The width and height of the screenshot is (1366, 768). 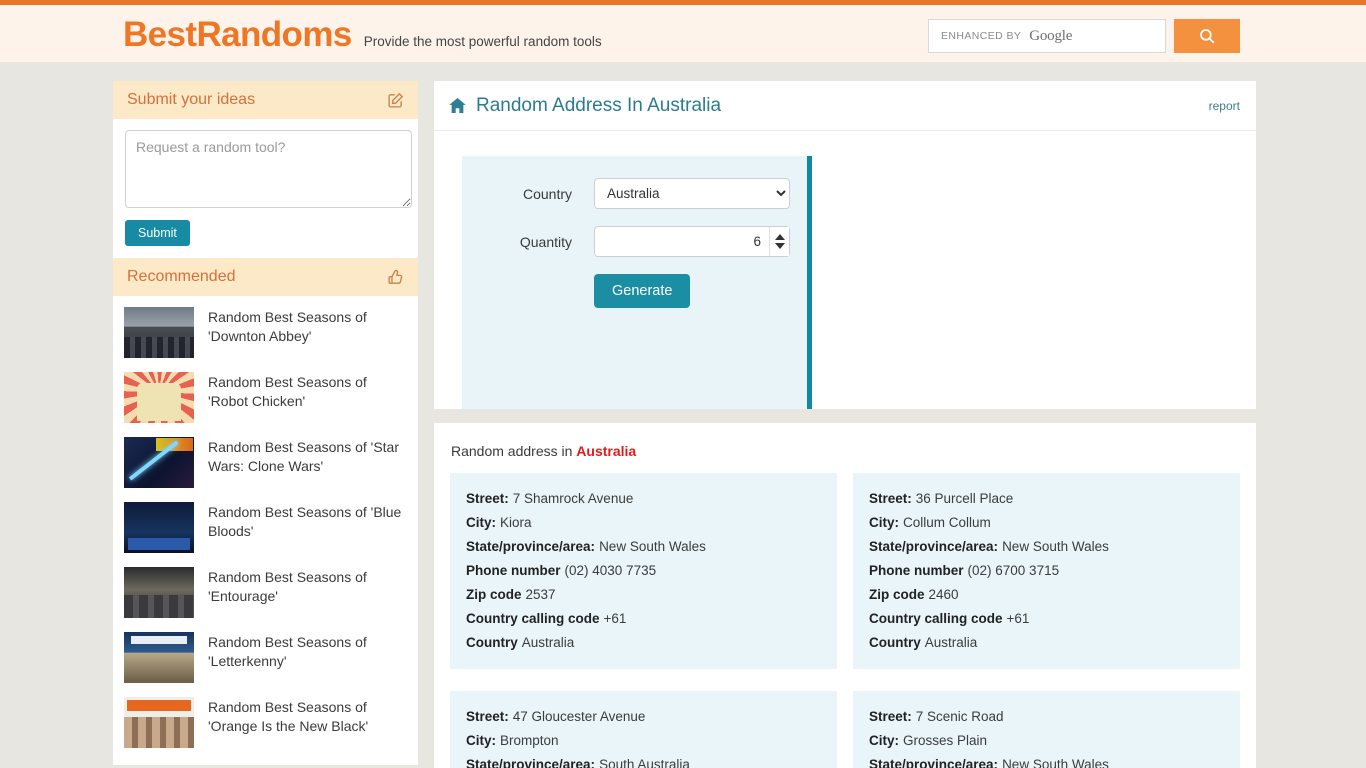 What do you see at coordinates (692, 193) in the screenshot?
I see `country-select: Australia` at bounding box center [692, 193].